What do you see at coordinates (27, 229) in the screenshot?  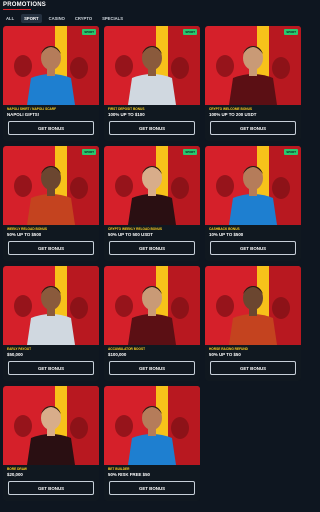 I see `card-subtitle: WEEKLY RELOAD BONUS` at bounding box center [27, 229].